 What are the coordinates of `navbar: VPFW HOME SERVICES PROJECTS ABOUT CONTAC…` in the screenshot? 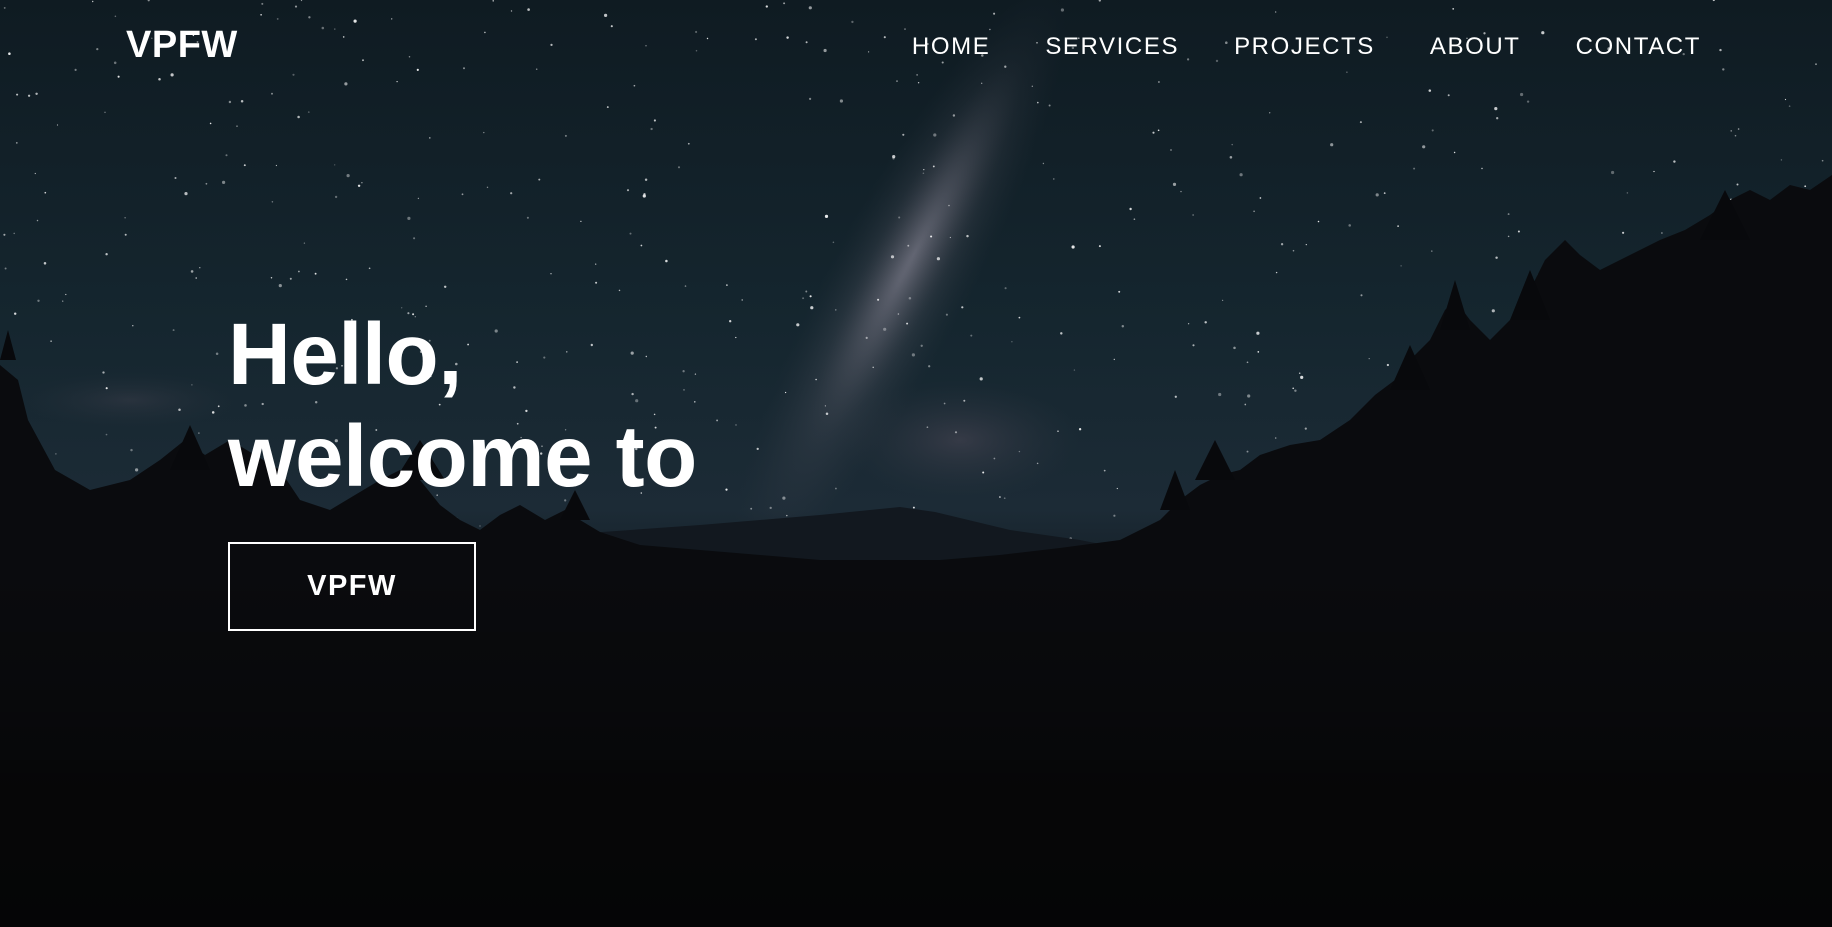 It's located at (916, 46).